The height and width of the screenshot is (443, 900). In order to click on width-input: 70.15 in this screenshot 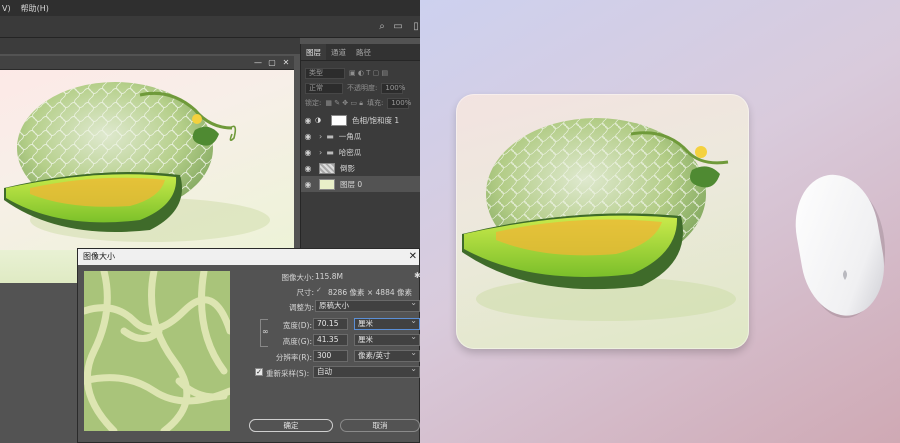, I will do `click(330, 324)`.